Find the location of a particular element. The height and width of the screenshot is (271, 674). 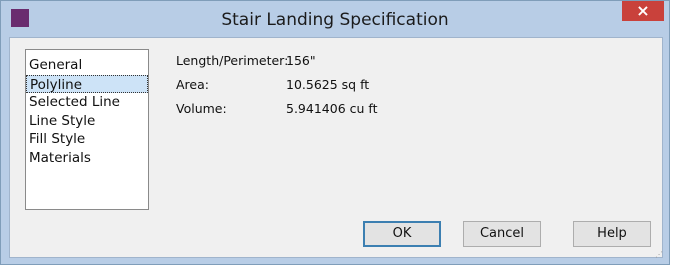

volume-label: Volume: is located at coordinates (201, 108).